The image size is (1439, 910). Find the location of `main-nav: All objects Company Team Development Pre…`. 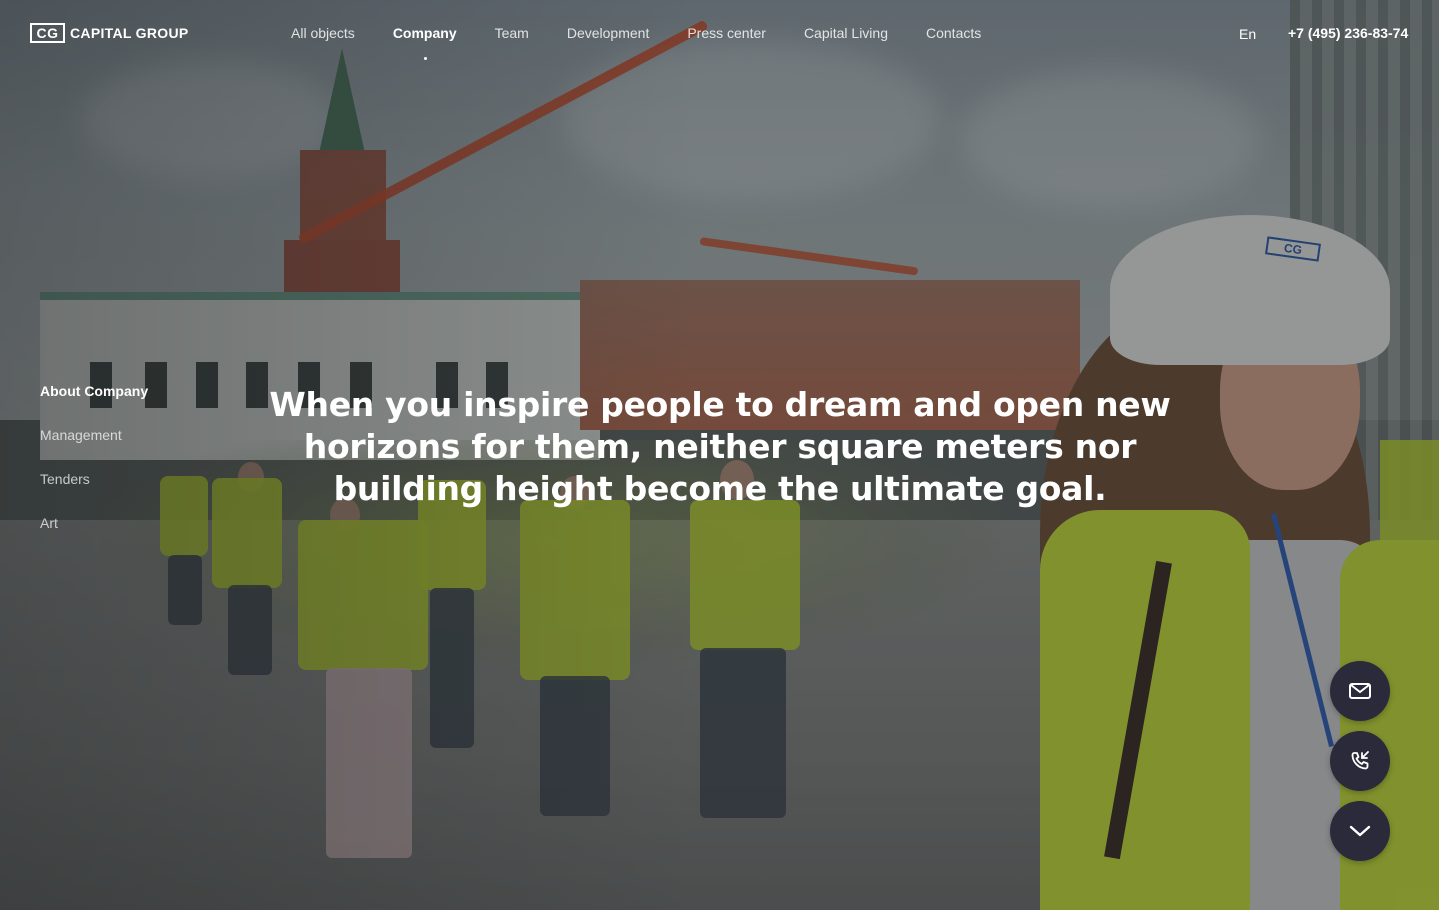

main-nav: All objects Company Team Development Pre… is located at coordinates (655, 42).